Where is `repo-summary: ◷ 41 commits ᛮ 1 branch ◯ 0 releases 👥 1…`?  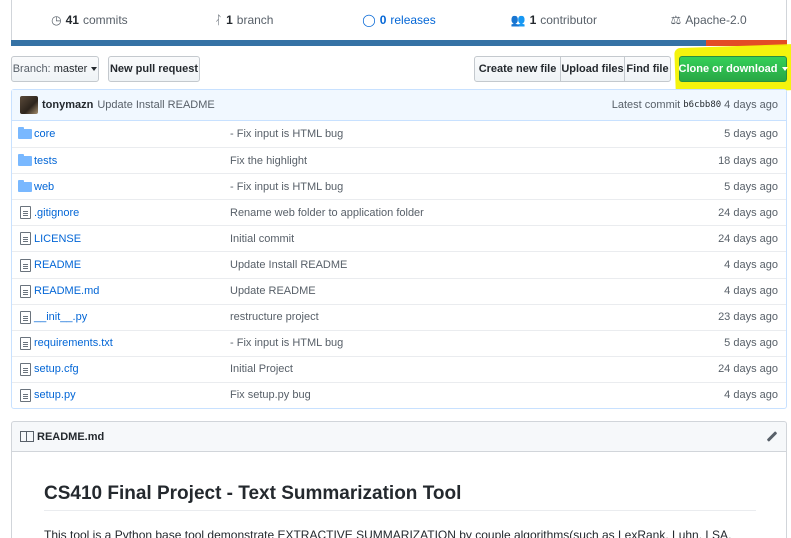
repo-summary: ◷ 41 commits ᛮ 1 branch ◯ 0 releases 👥 1… is located at coordinates (399, 20).